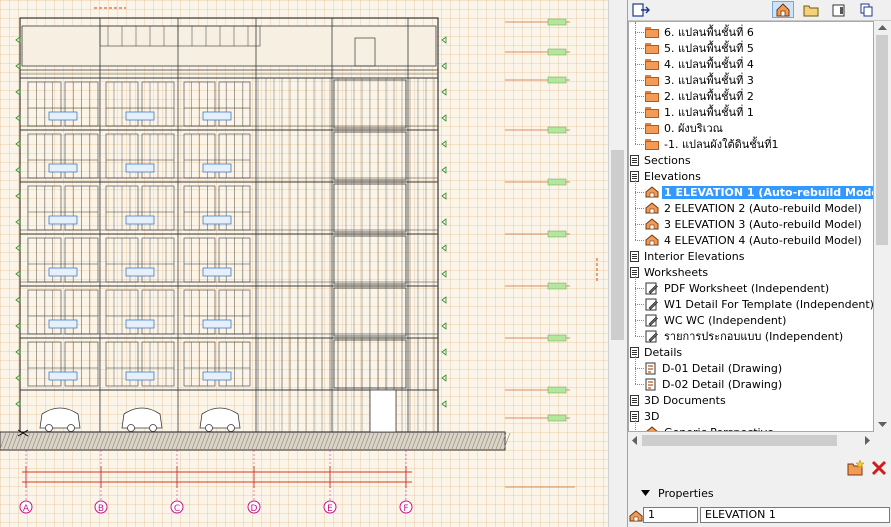  I want to click on grid-label: C, so click(177, 509).